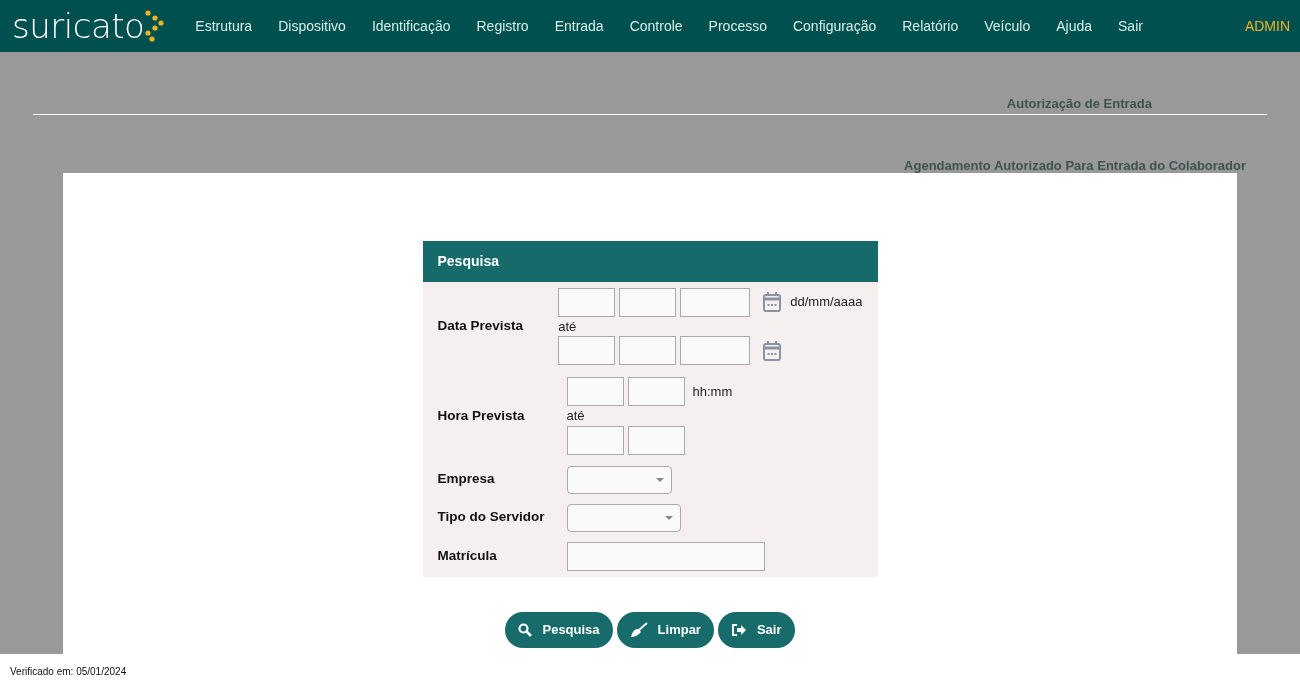  What do you see at coordinates (224, 26) in the screenshot?
I see `nav-link: Estrutura` at bounding box center [224, 26].